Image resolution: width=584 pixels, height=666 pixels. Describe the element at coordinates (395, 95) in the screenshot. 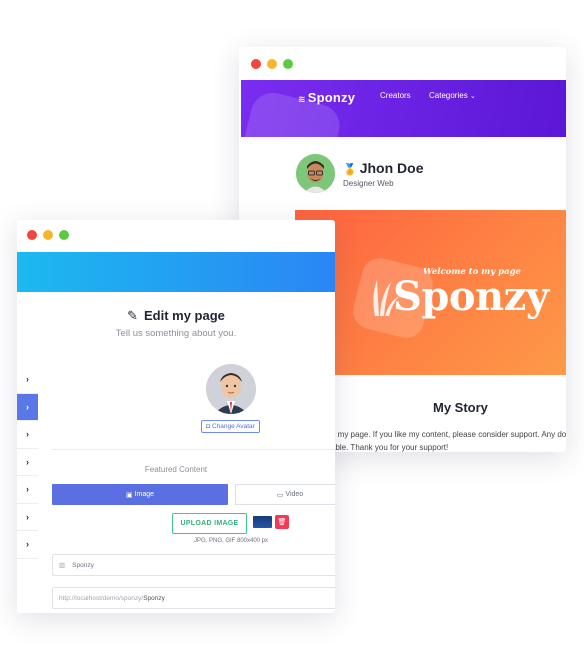

I see `nav-creators: Creators` at that location.